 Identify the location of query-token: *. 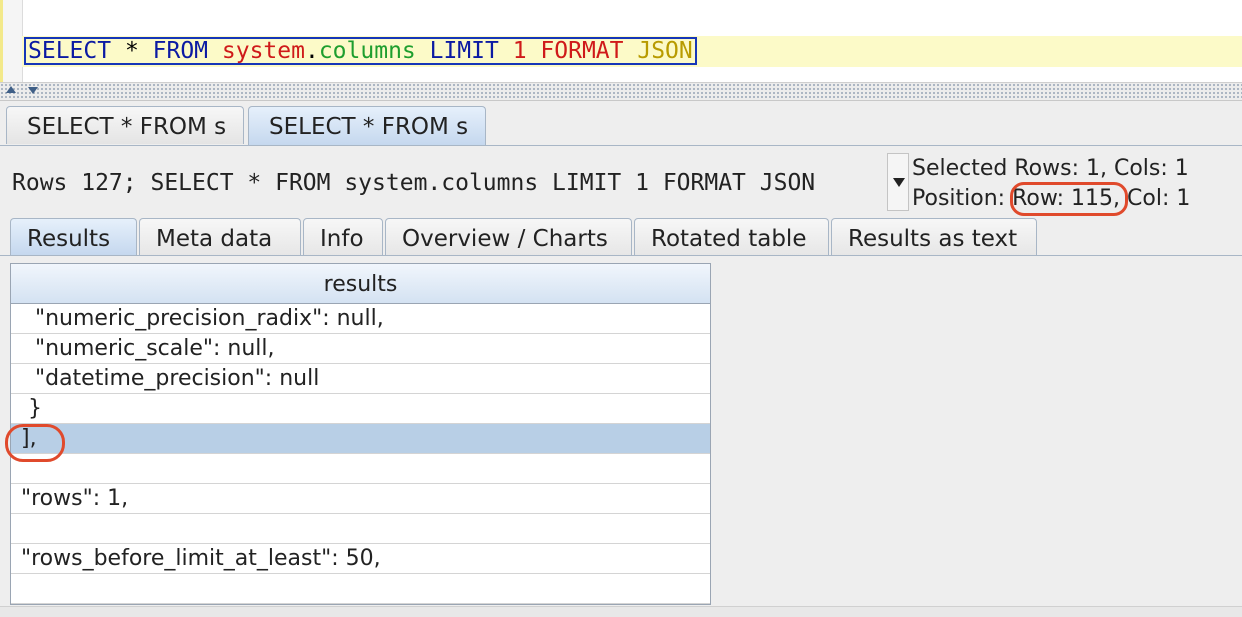
(132, 51).